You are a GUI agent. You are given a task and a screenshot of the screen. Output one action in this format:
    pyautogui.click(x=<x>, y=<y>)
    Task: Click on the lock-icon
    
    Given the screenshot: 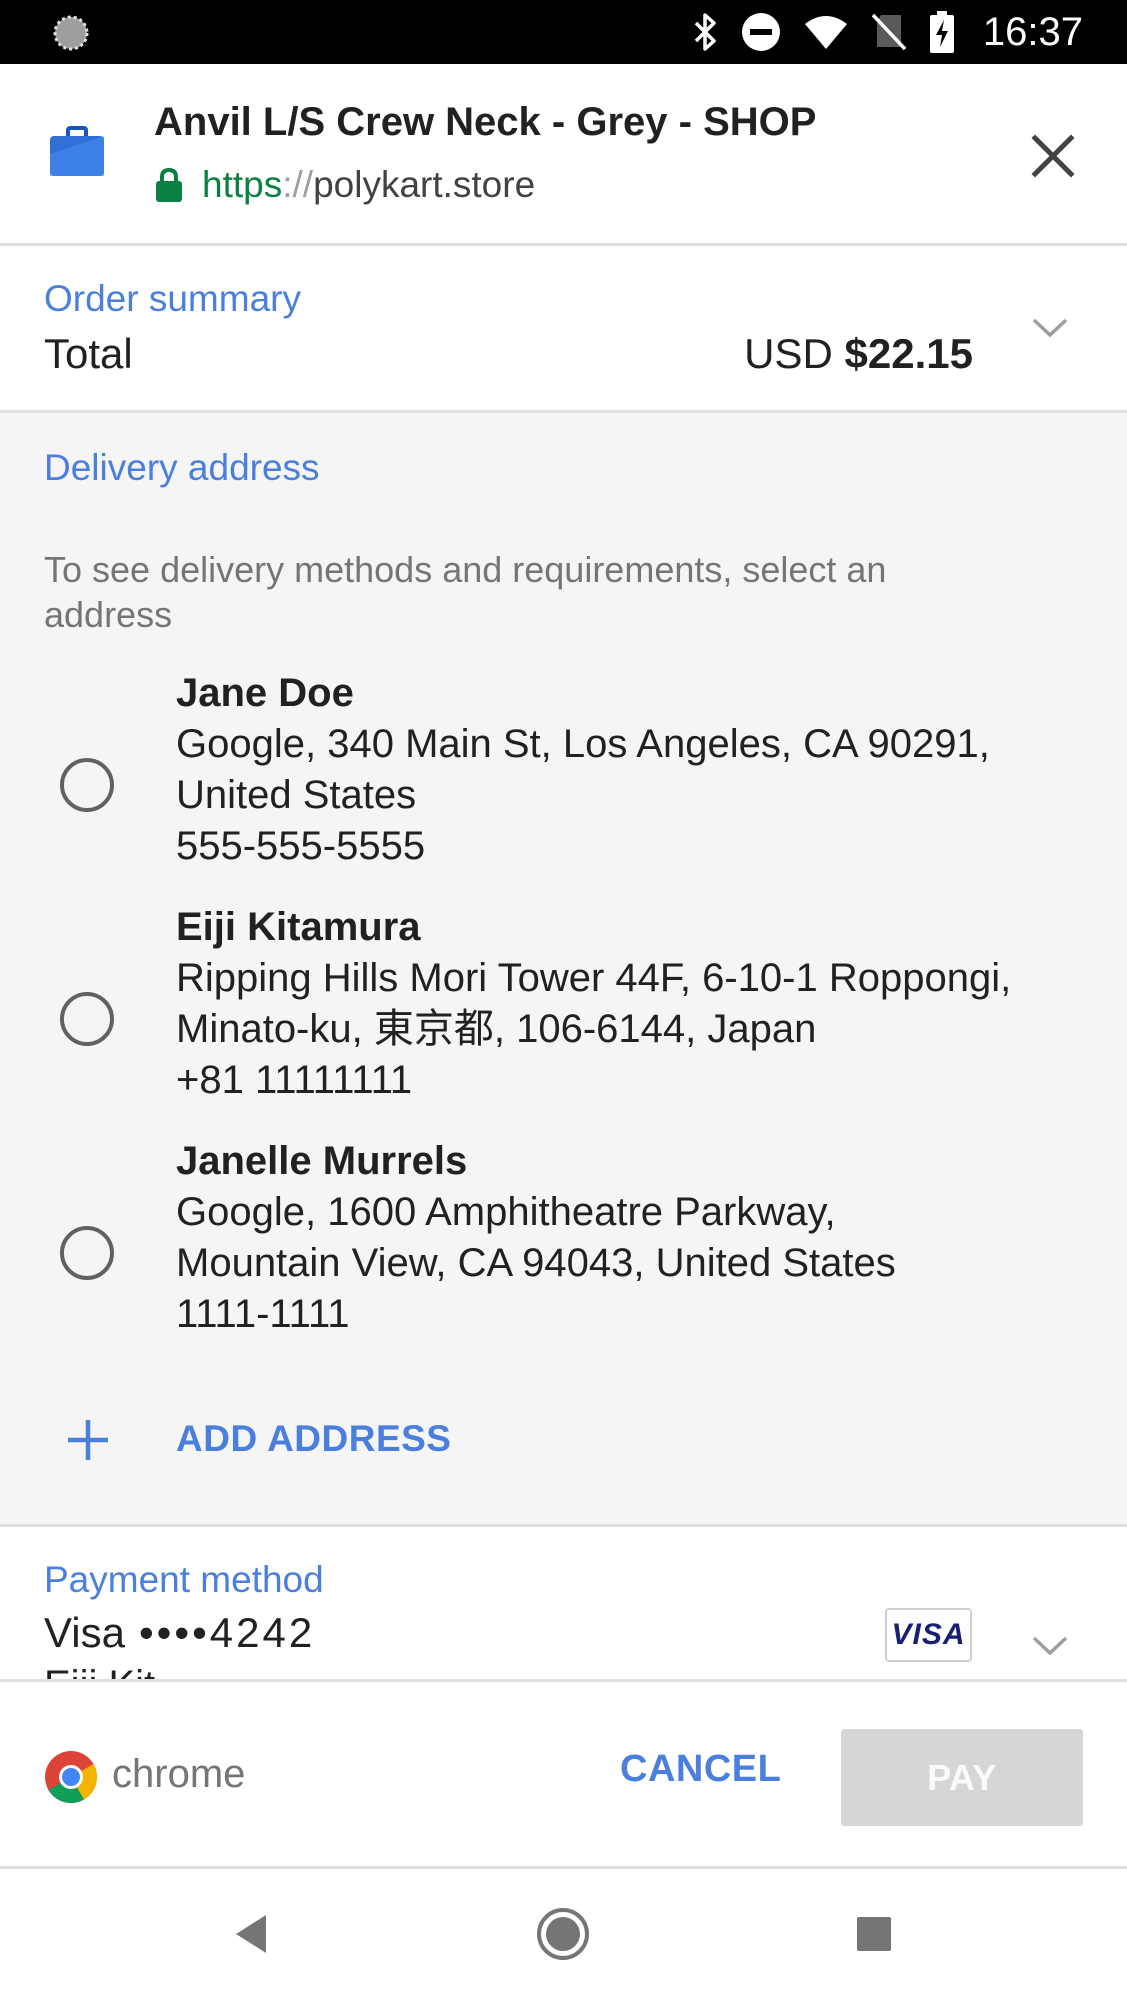 What is the action you would take?
    pyautogui.click(x=169, y=184)
    